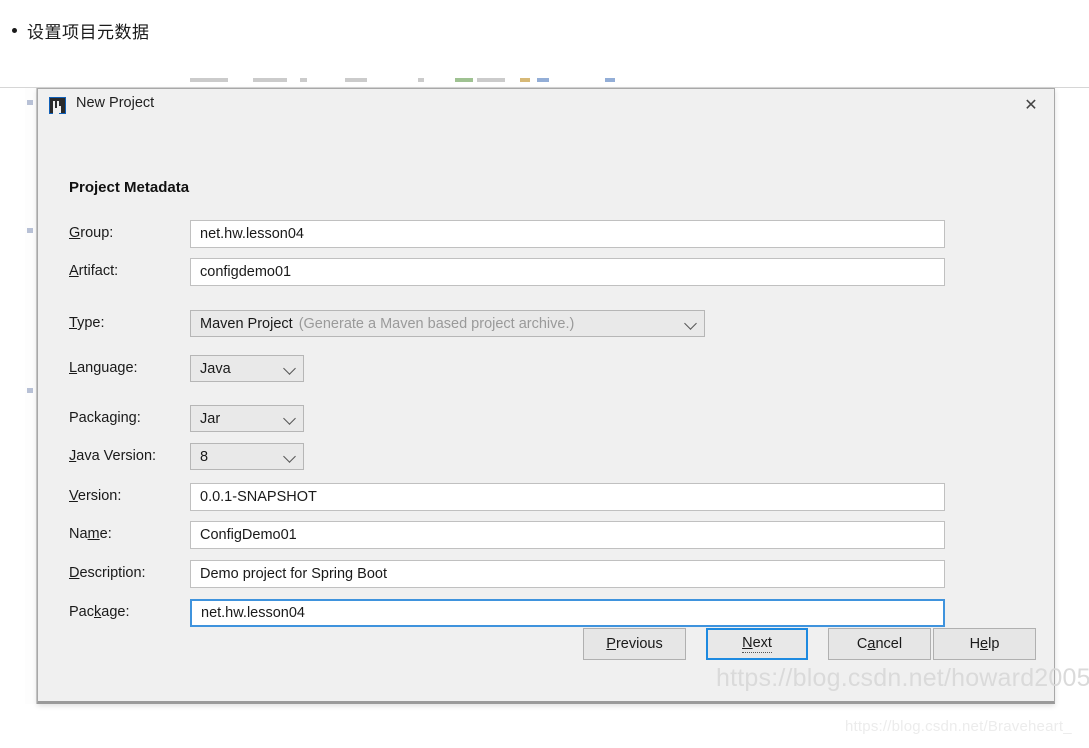 This screenshot has height=748, width=1089. Describe the element at coordinates (958, 726) in the screenshot. I see `watermark-bottom: https://blog.csdn.net/Braveheart_` at that location.